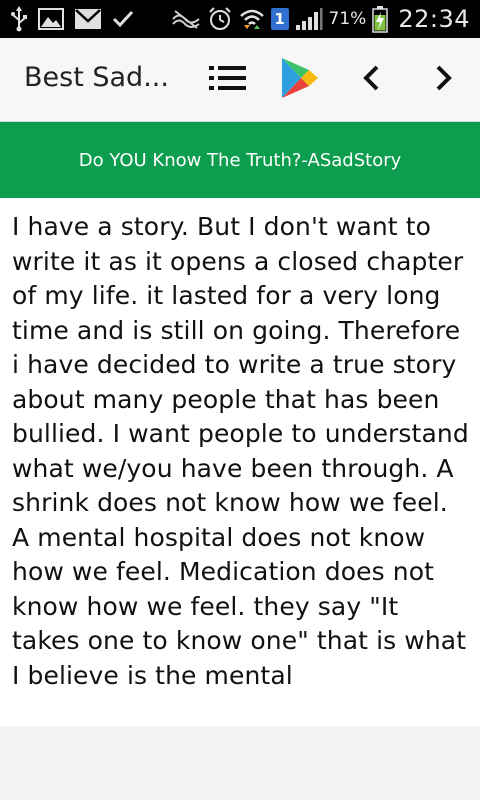 The height and width of the screenshot is (800, 480). I want to click on story-title-banner: Do YOU Know The Truth?-ASadStory, so click(240, 160).